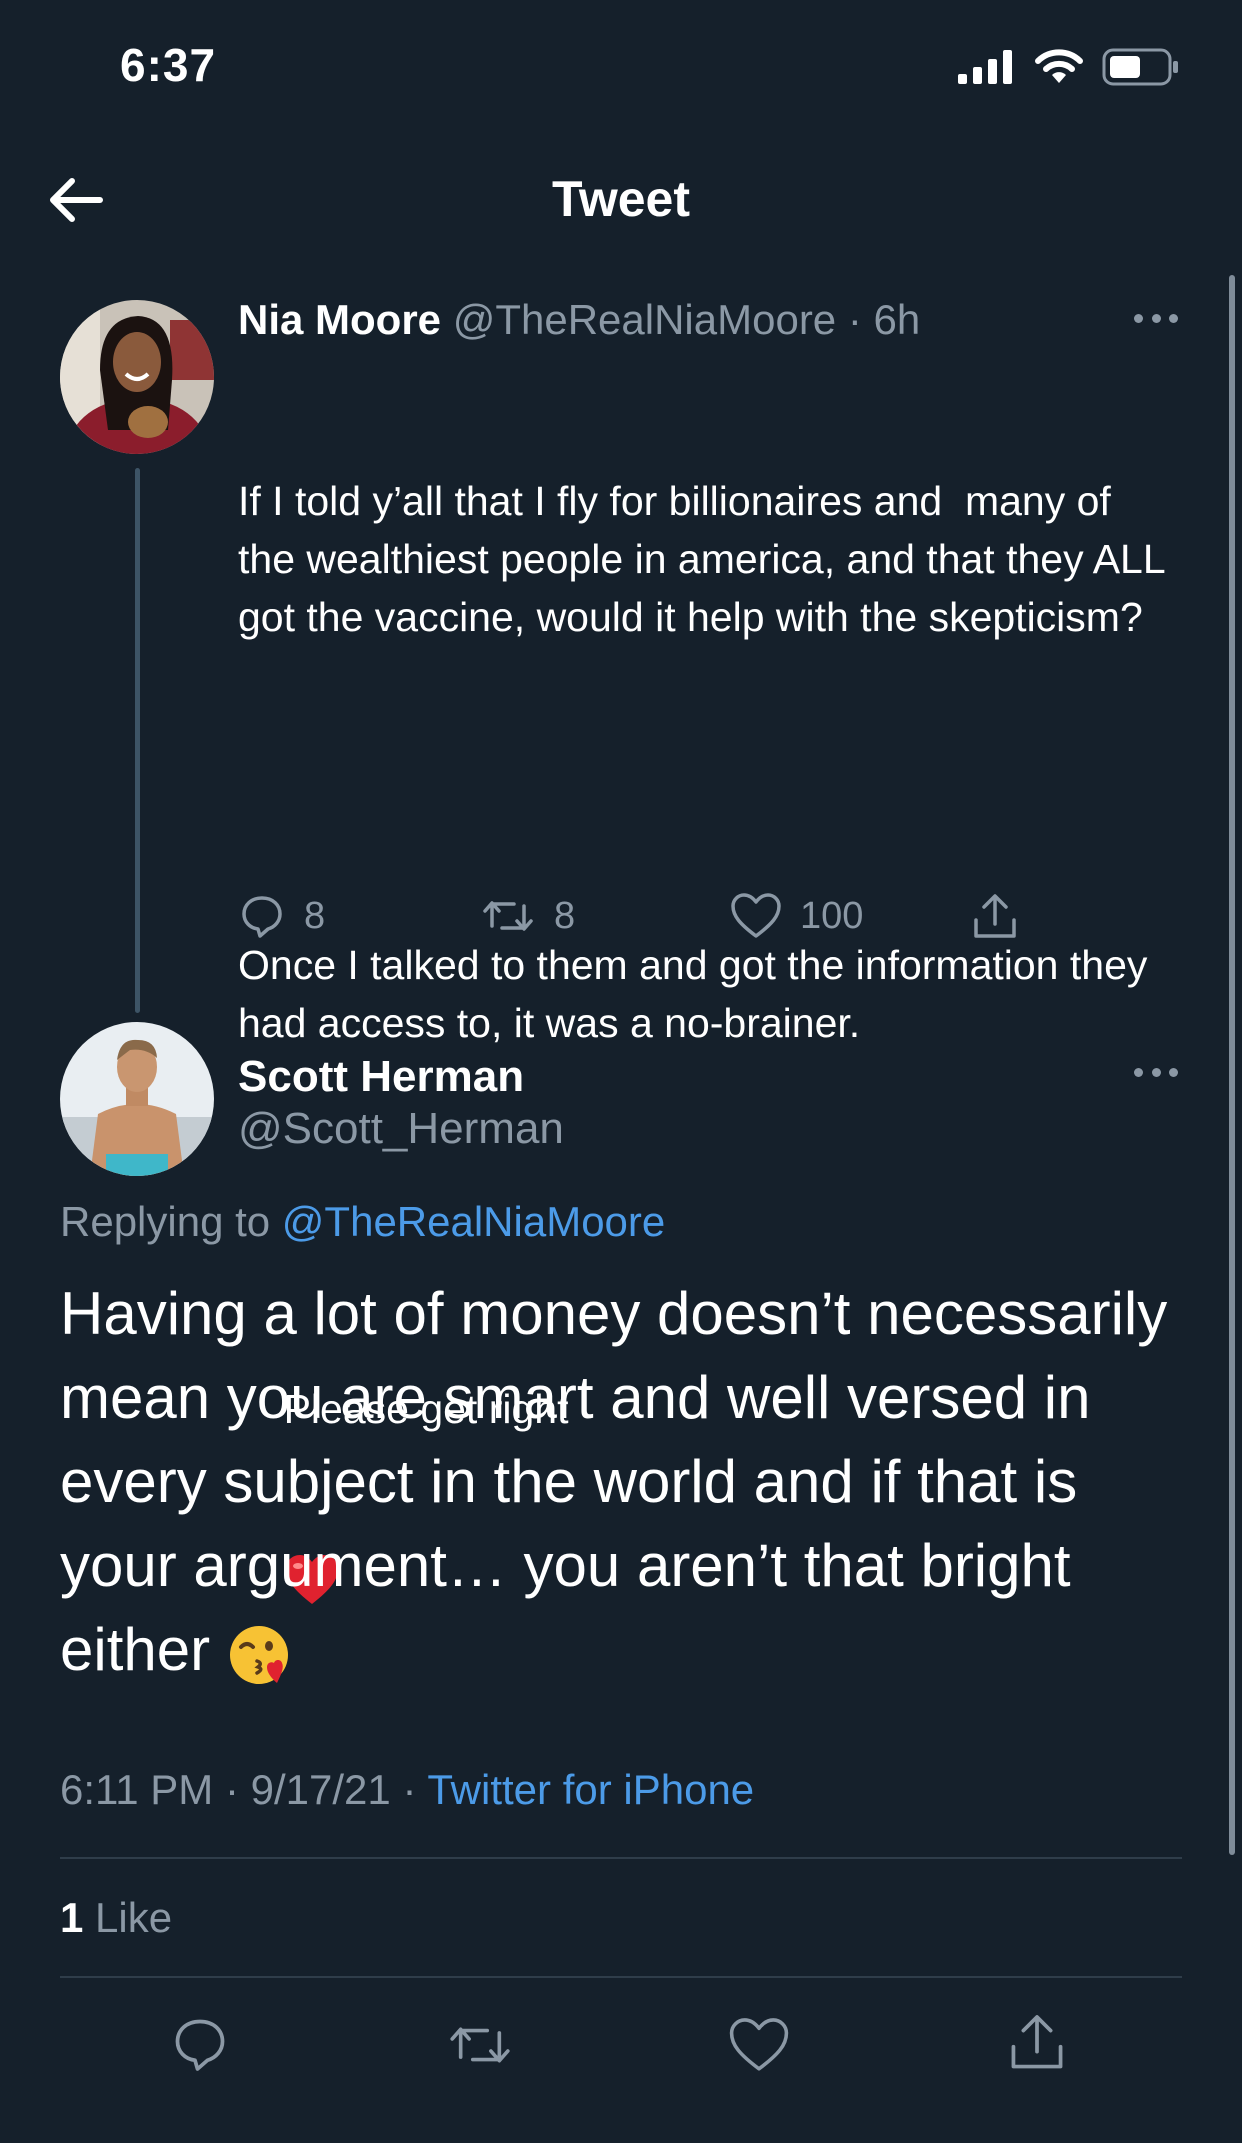 The image size is (1242, 2143). I want to click on status-time: 6:37, so click(168, 65).